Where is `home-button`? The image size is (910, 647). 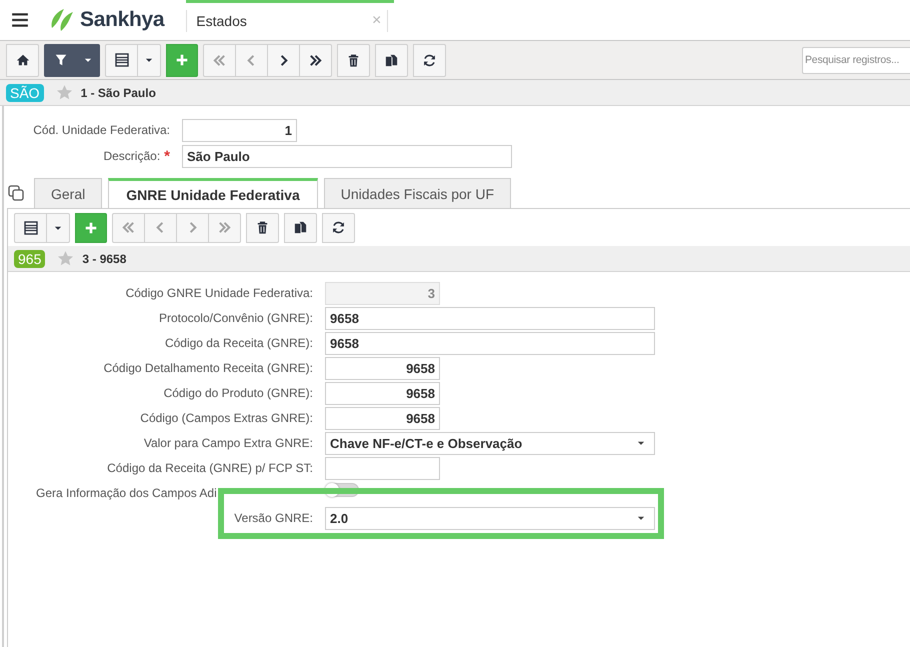
home-button is located at coordinates (22, 60).